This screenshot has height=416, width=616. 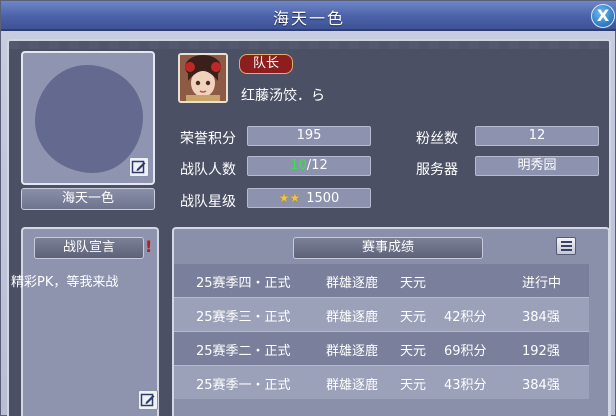 I want to click on result-row: 25赛季三・正式 群雄逐鹿 天元 42积分 384强, so click(x=381, y=314).